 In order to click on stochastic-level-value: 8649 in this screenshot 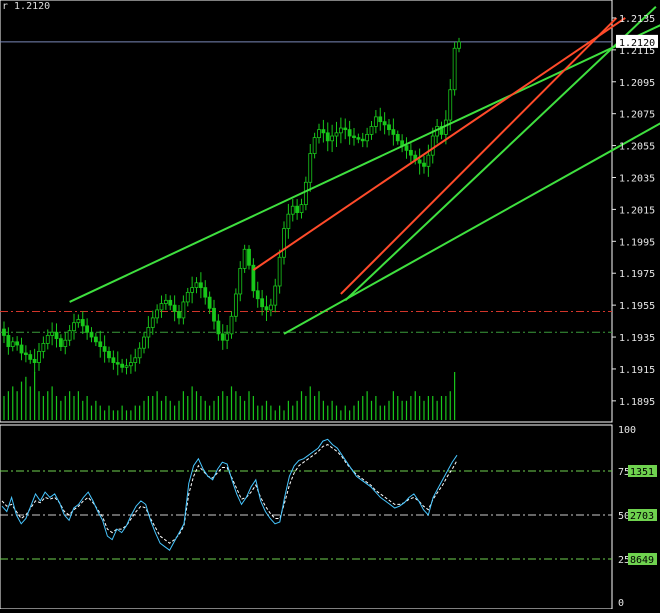, I will do `click(642, 560)`.